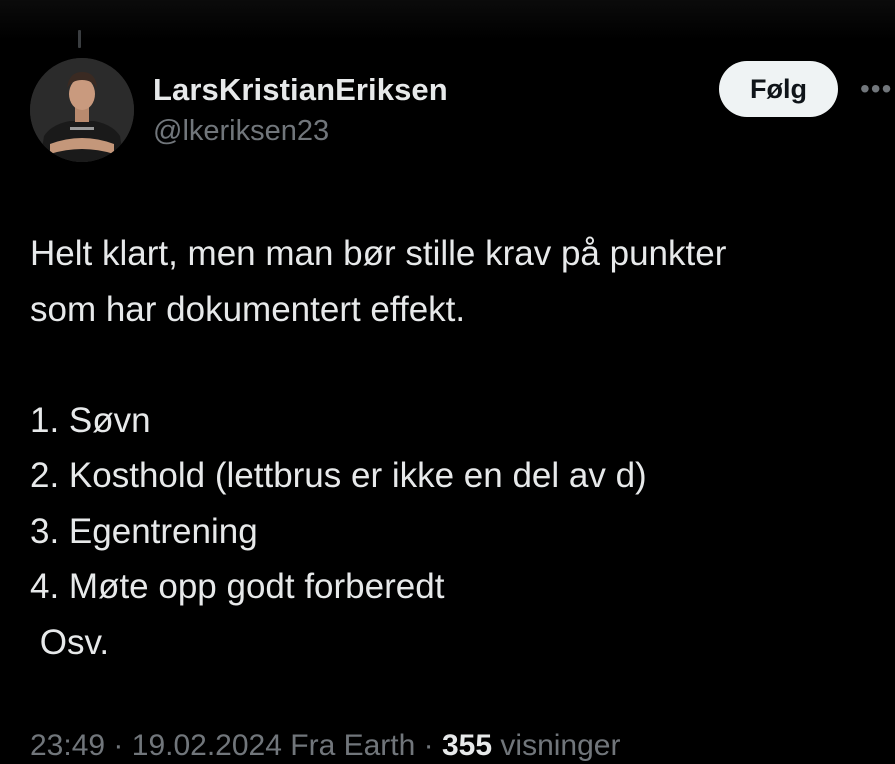  What do you see at coordinates (455, 365) in the screenshot?
I see `tweet-line` at bounding box center [455, 365].